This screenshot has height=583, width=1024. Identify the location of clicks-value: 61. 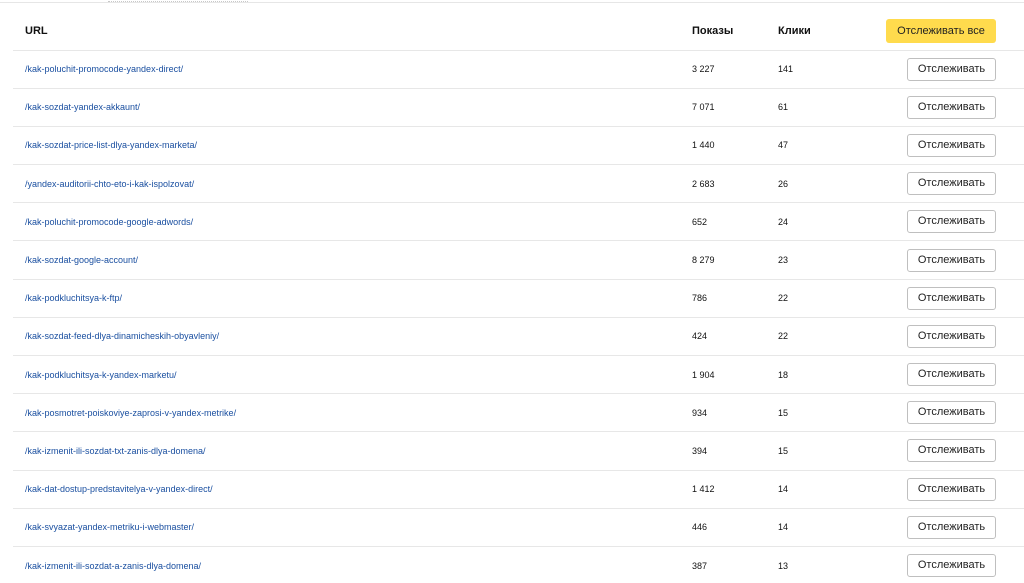
(783, 107).